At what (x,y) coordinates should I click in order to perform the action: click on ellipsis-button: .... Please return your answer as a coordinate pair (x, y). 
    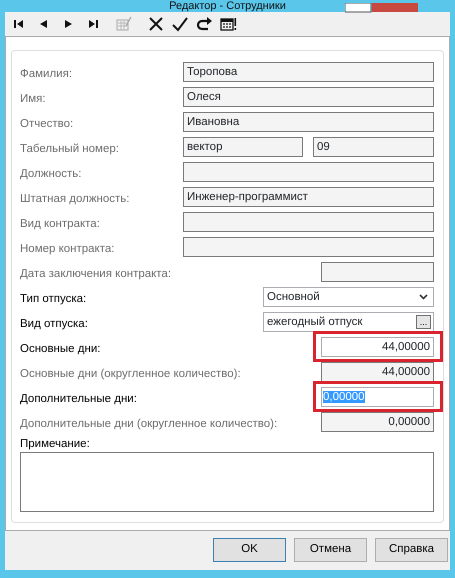
    Looking at the image, I should click on (423, 321).